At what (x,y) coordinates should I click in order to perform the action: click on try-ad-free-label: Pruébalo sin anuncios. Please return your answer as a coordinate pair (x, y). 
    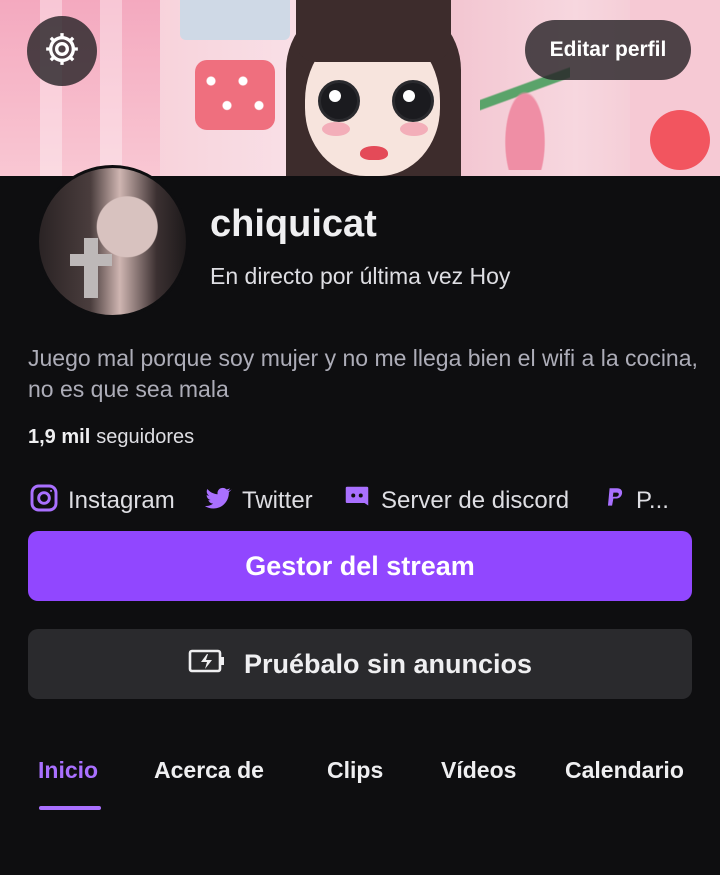
    Looking at the image, I should click on (388, 663).